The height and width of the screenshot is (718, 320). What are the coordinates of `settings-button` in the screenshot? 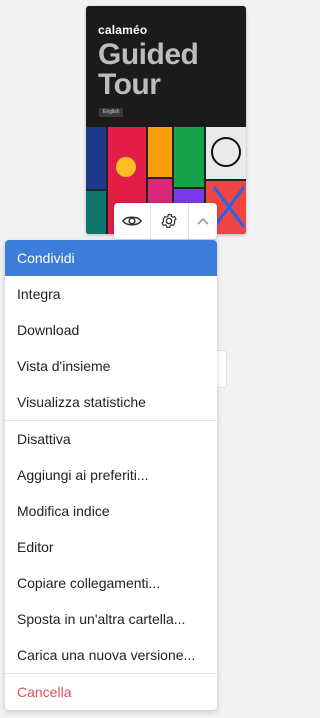 It's located at (168, 221).